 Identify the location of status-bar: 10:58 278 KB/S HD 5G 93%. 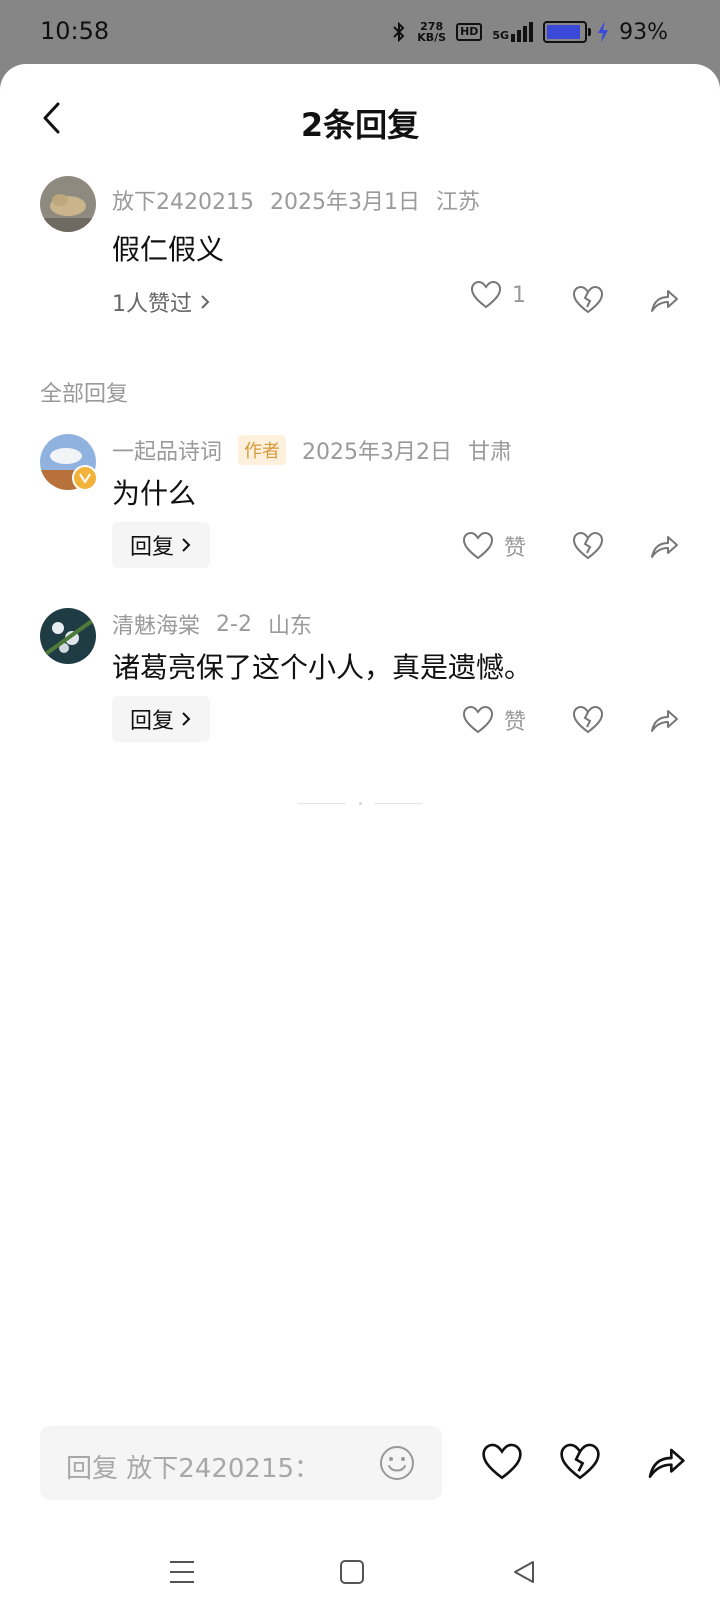
(360, 32).